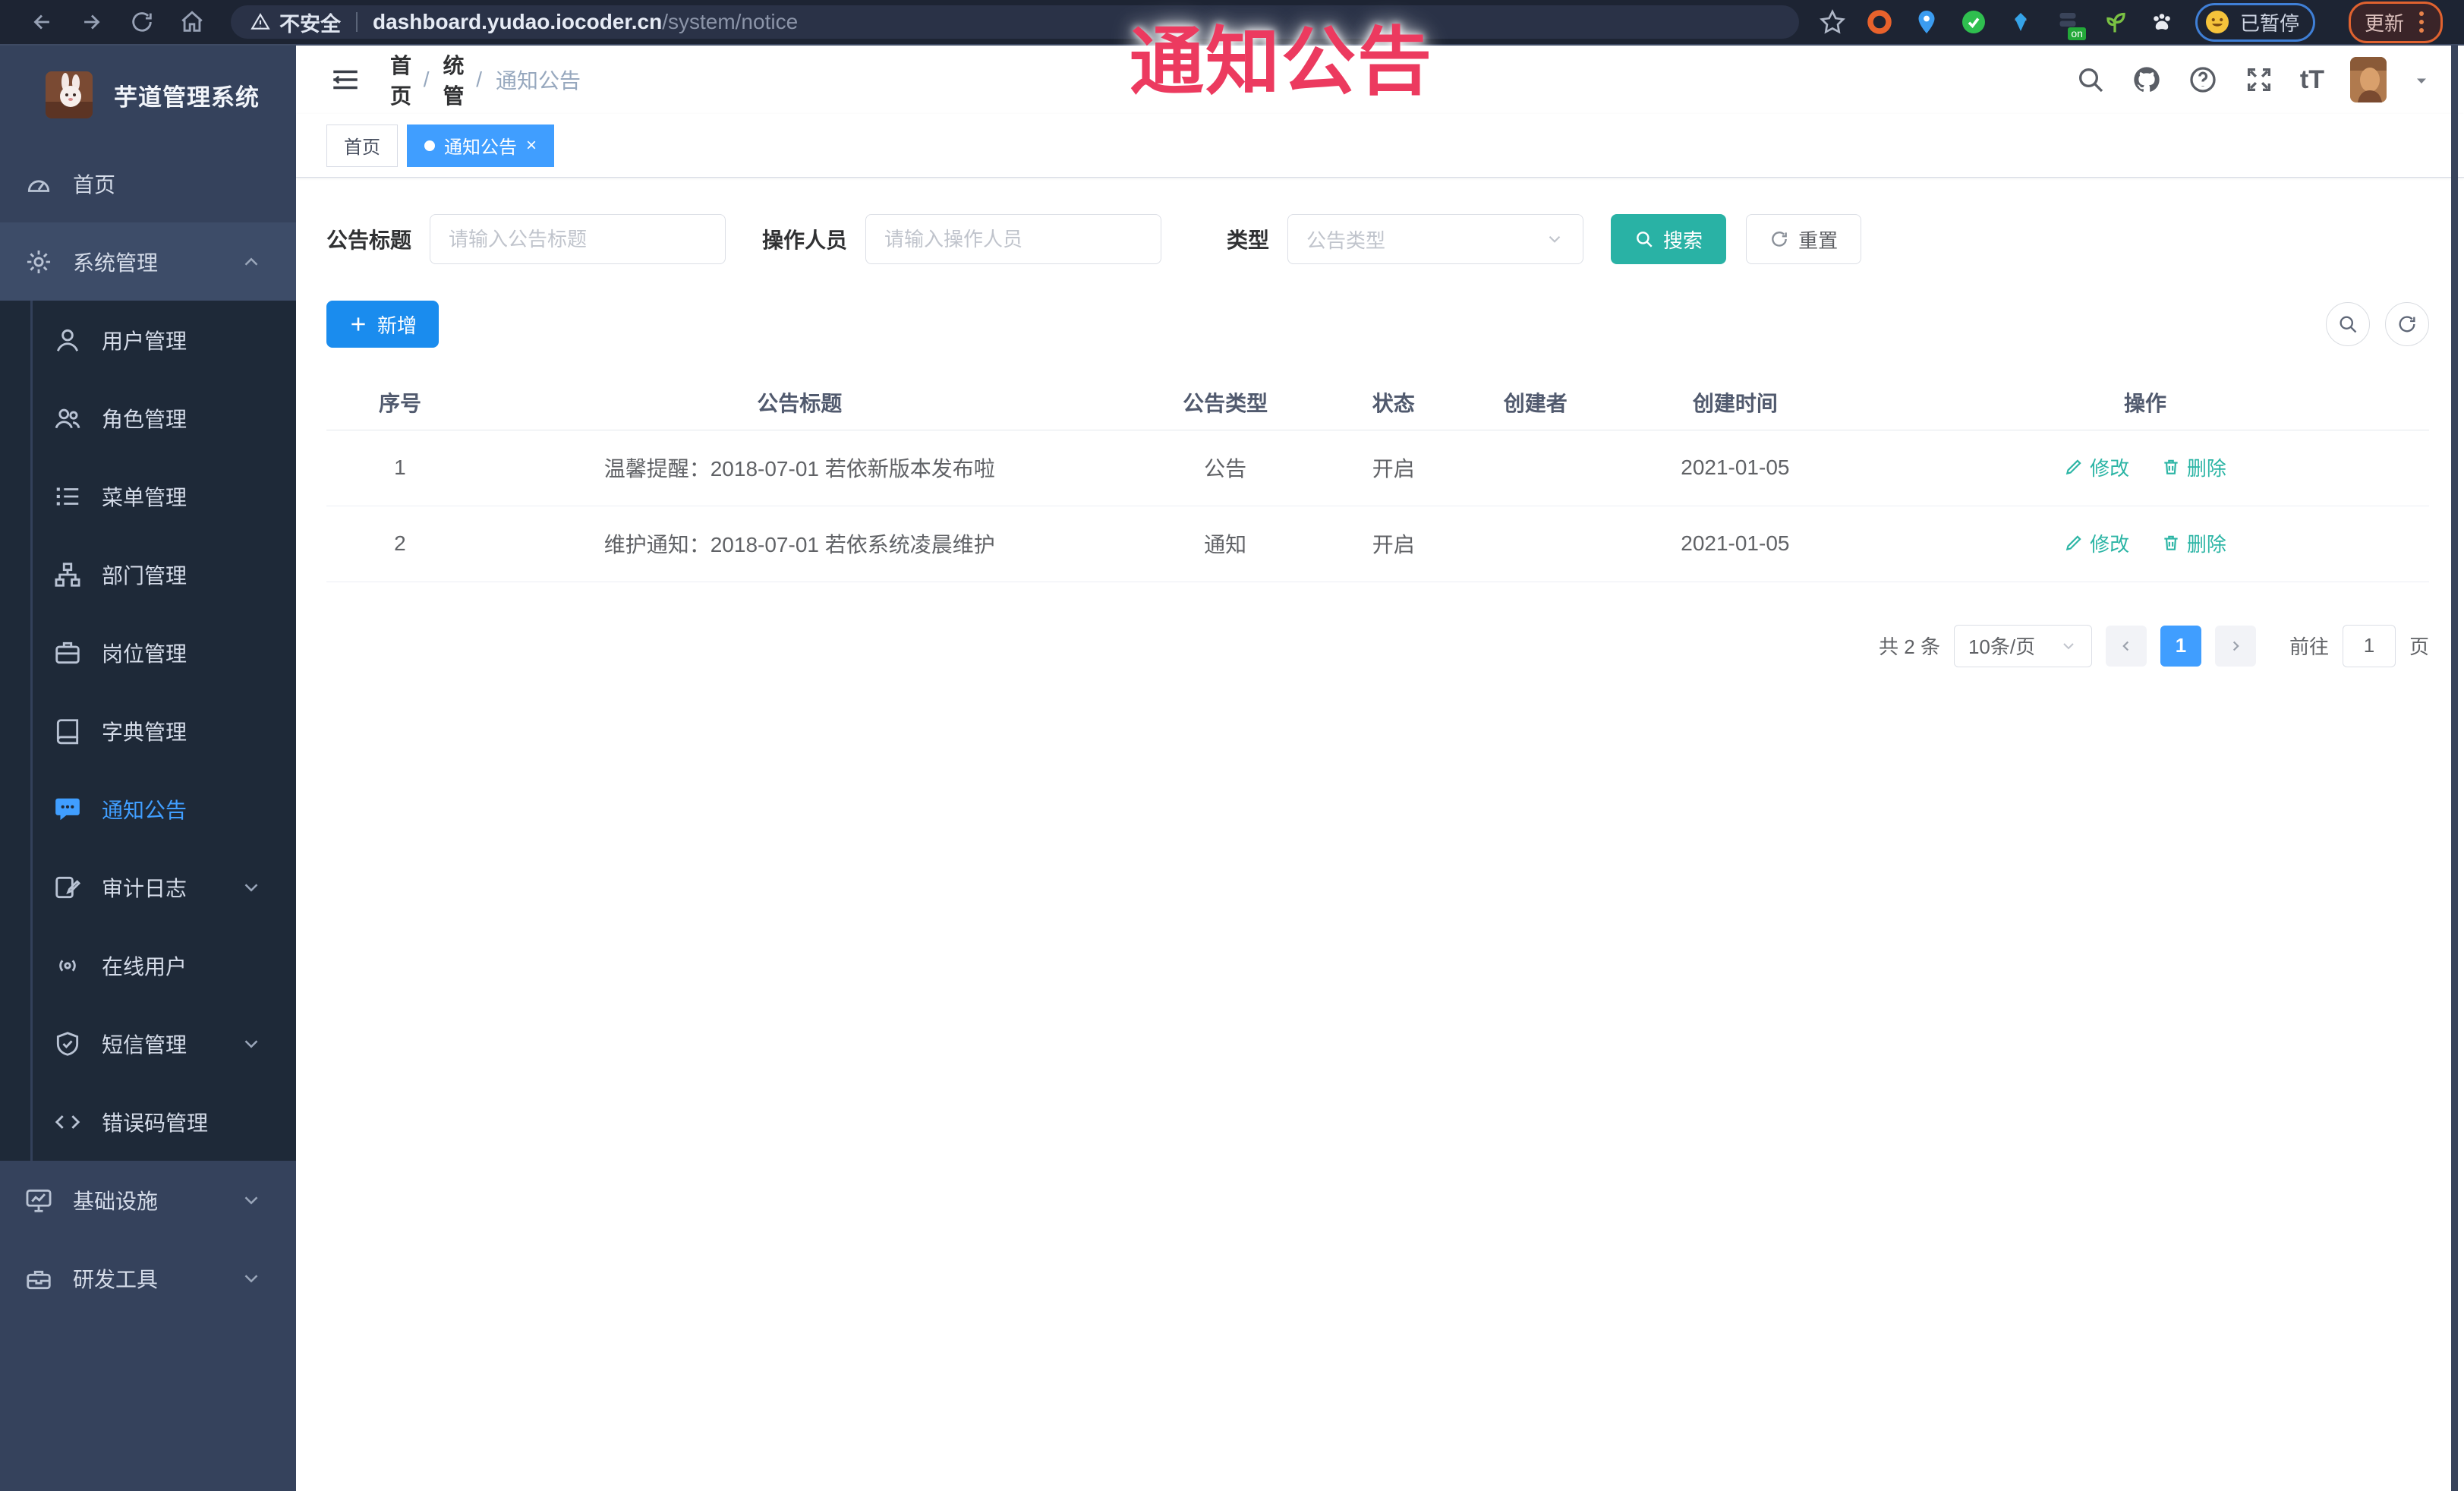  Describe the element at coordinates (2421, 80) in the screenshot. I see `caret-down-icon` at that location.